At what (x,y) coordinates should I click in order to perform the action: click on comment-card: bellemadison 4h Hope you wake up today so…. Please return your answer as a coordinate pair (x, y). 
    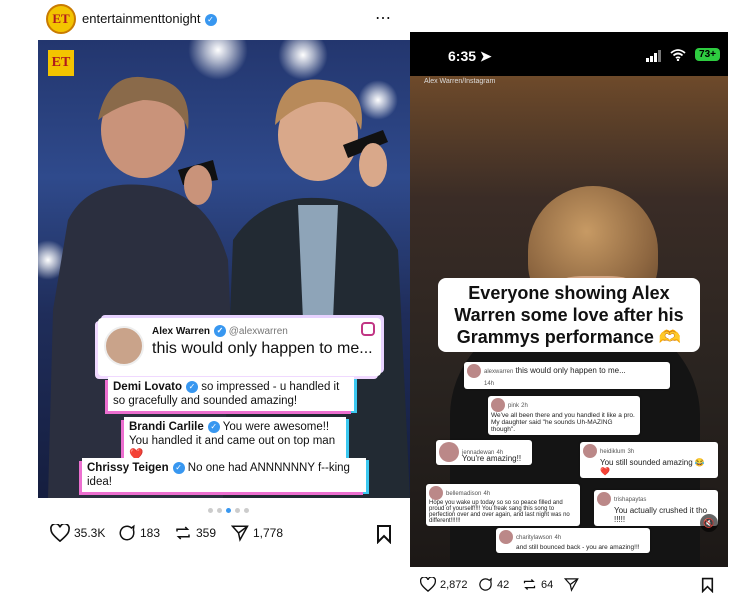
    Looking at the image, I should click on (503, 505).